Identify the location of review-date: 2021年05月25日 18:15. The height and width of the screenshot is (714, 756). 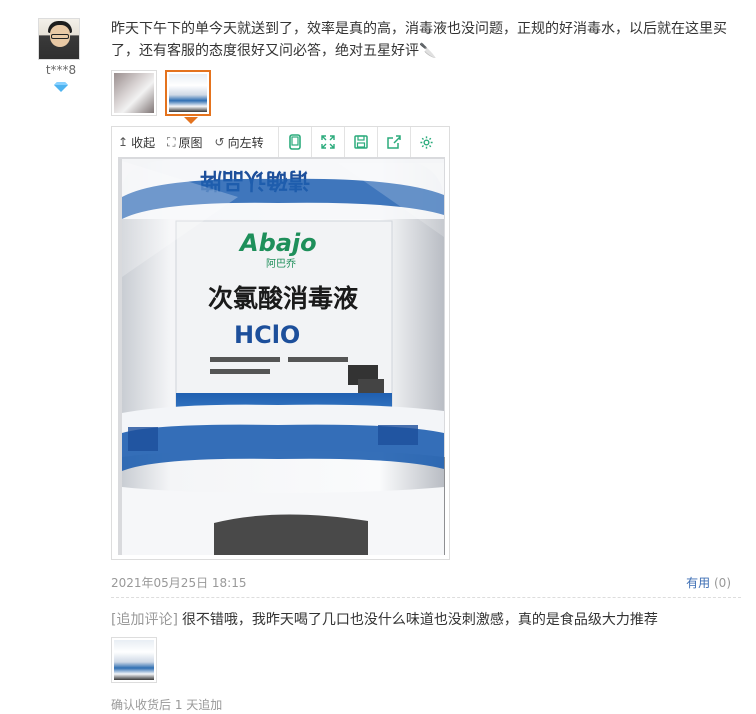
(179, 583).